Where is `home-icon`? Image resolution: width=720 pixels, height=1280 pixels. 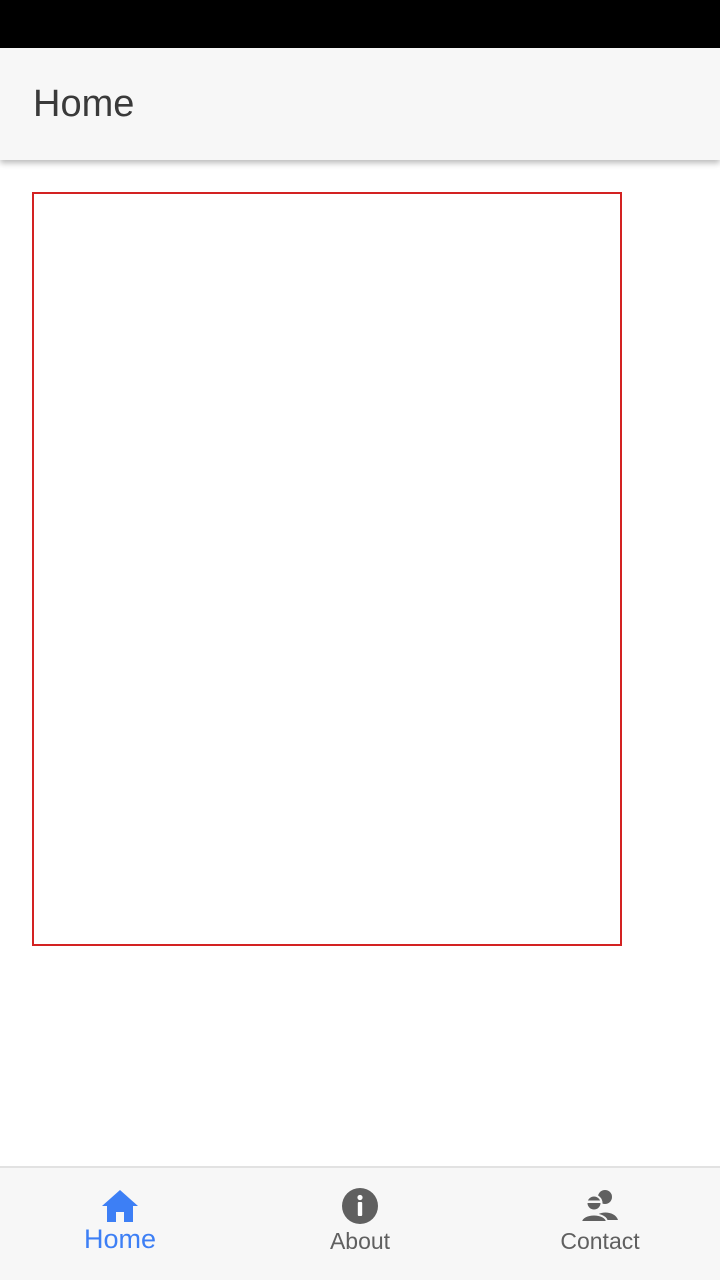
home-icon is located at coordinates (120, 1206).